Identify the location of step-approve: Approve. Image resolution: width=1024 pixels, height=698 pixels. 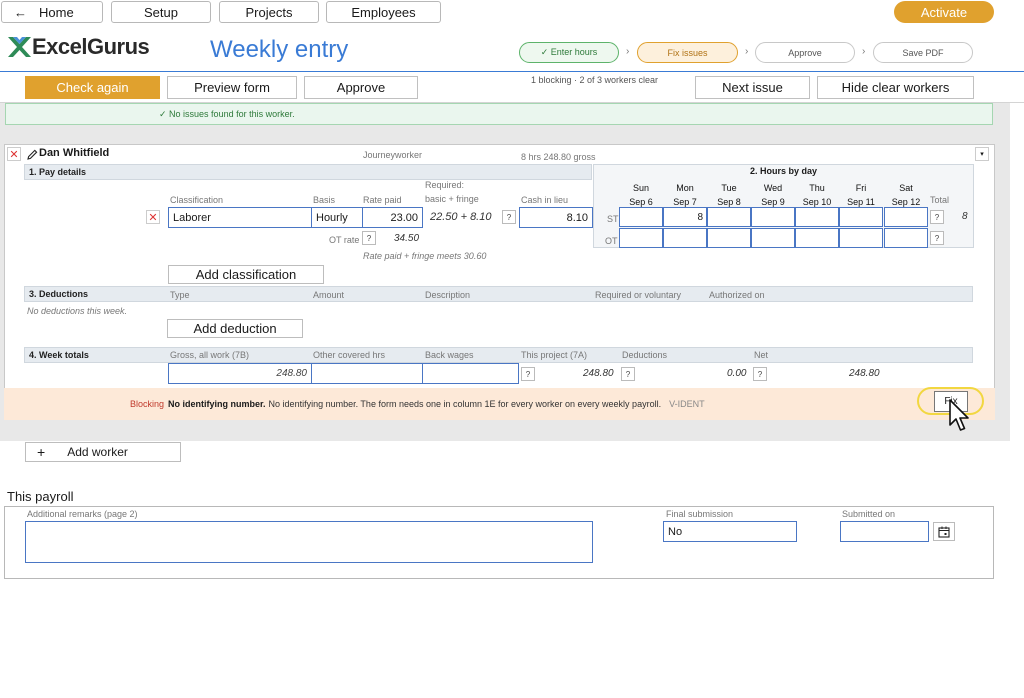
(805, 52).